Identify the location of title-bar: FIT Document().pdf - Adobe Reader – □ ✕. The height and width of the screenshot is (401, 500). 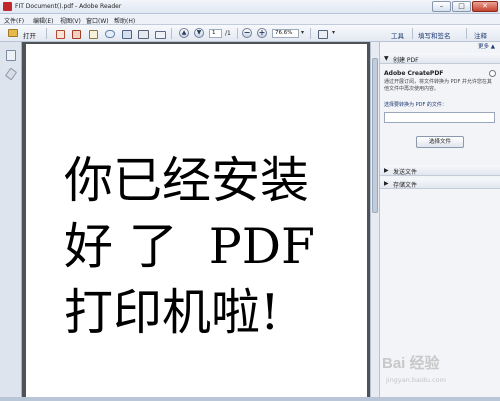
(250, 7).